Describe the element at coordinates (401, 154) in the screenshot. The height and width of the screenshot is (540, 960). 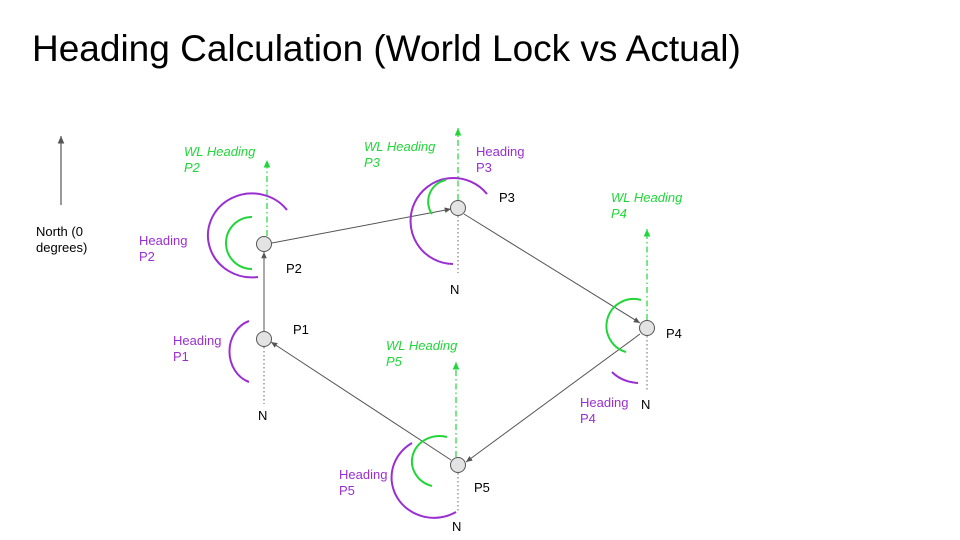
I see `p3-wl-heading-label: WL Heading P3` at that location.